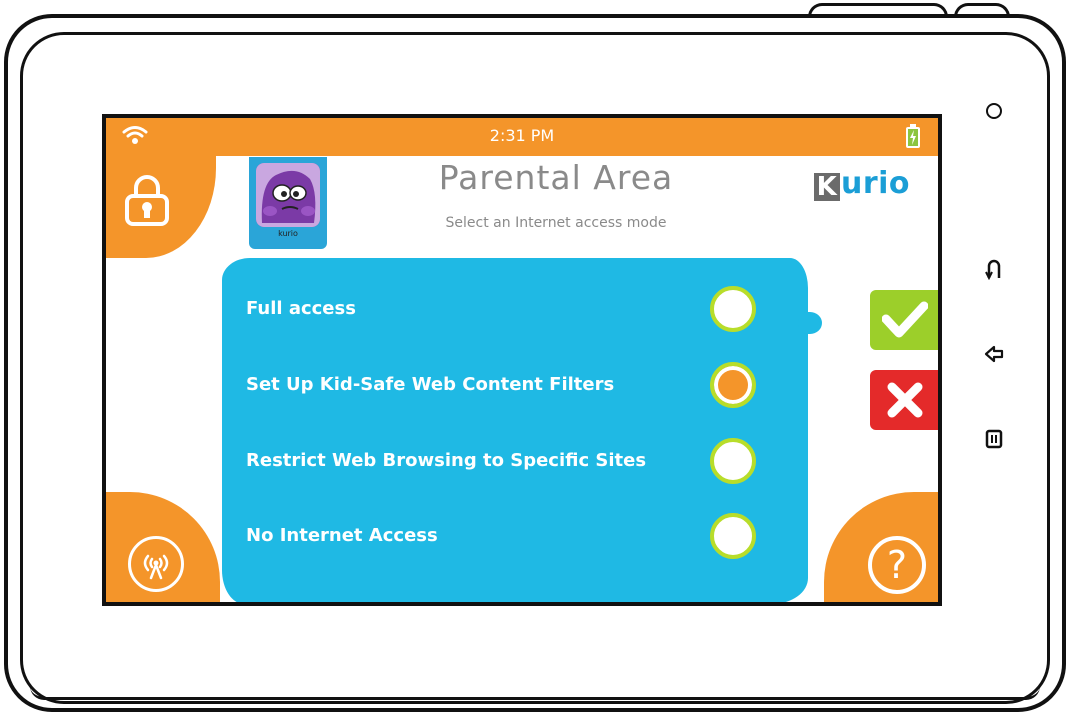 Image resolution: width=1071 pixels, height=717 pixels. Describe the element at coordinates (556, 223) in the screenshot. I see `page-subtitle: Select an Internet access mode` at that location.